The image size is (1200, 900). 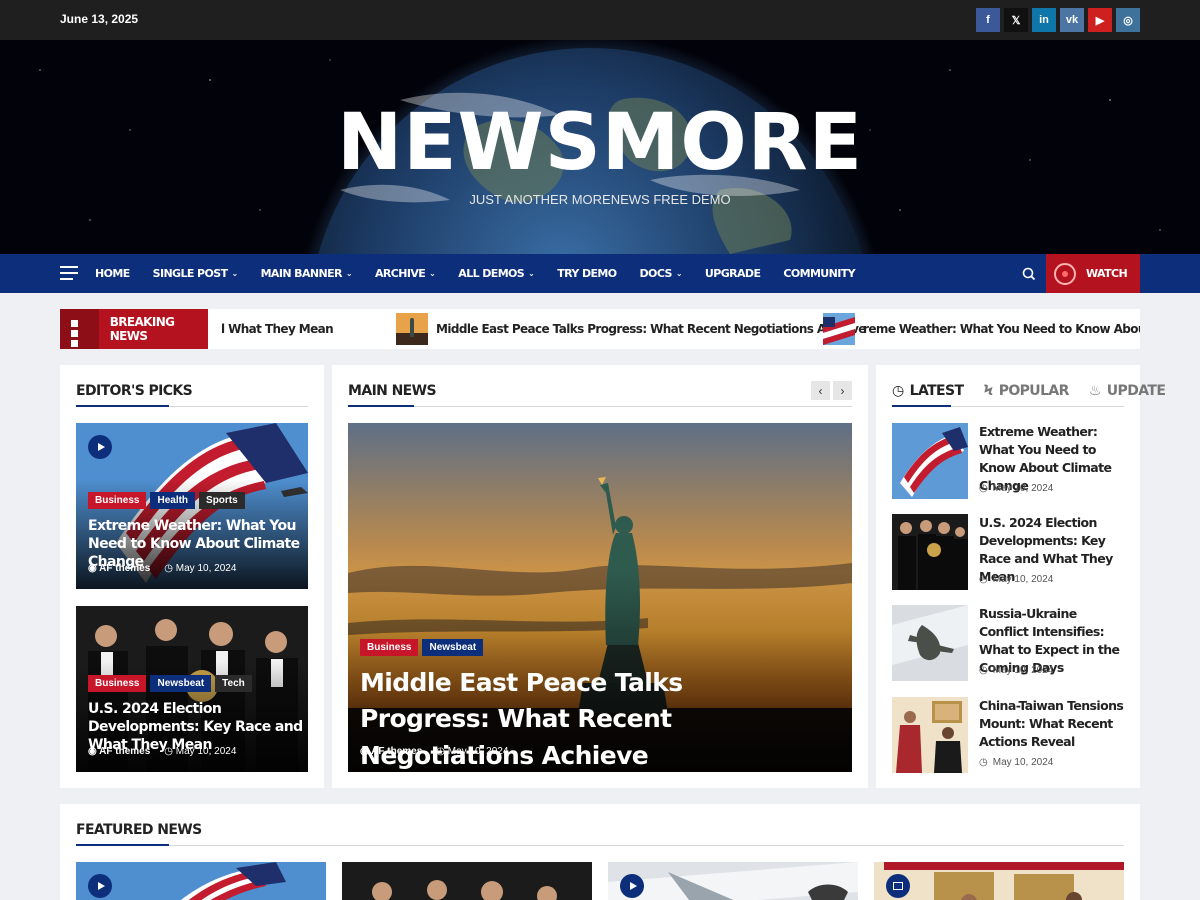 I want to click on current-date: June 13, 2025, so click(x=99, y=19).